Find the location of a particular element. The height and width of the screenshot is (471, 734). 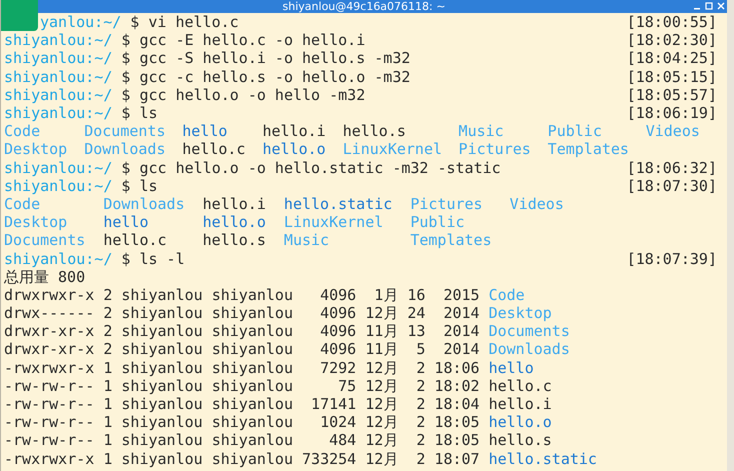

timestamp: [18:04:25] is located at coordinates (671, 58).